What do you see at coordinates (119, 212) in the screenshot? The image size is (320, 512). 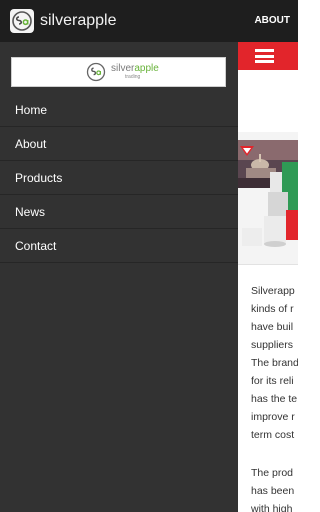 I see `menu-item-news: News` at bounding box center [119, 212].